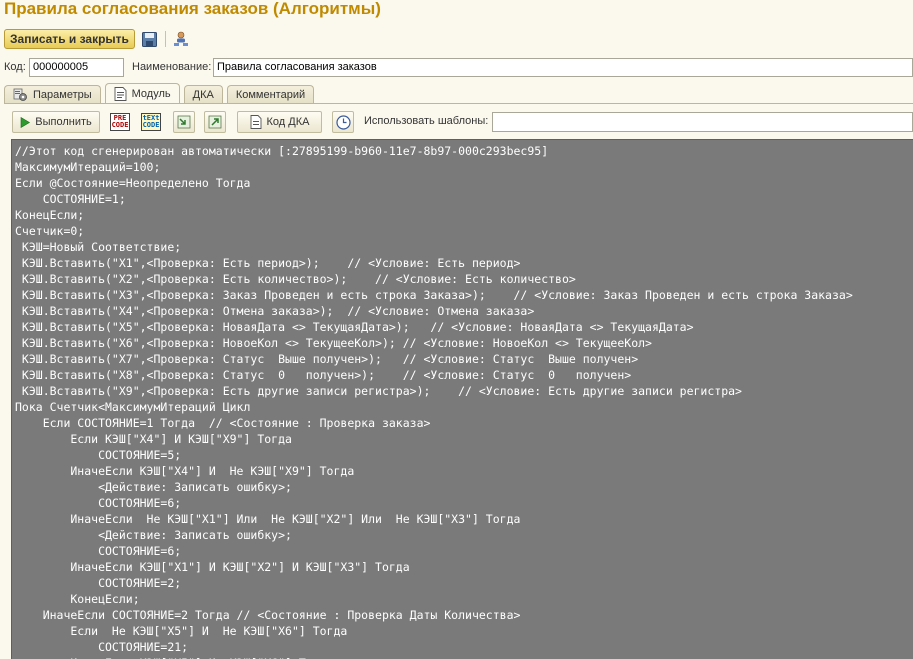 Image resolution: width=913 pixels, height=659 pixels. Describe the element at coordinates (120, 94) in the screenshot. I see `module-icon` at that location.